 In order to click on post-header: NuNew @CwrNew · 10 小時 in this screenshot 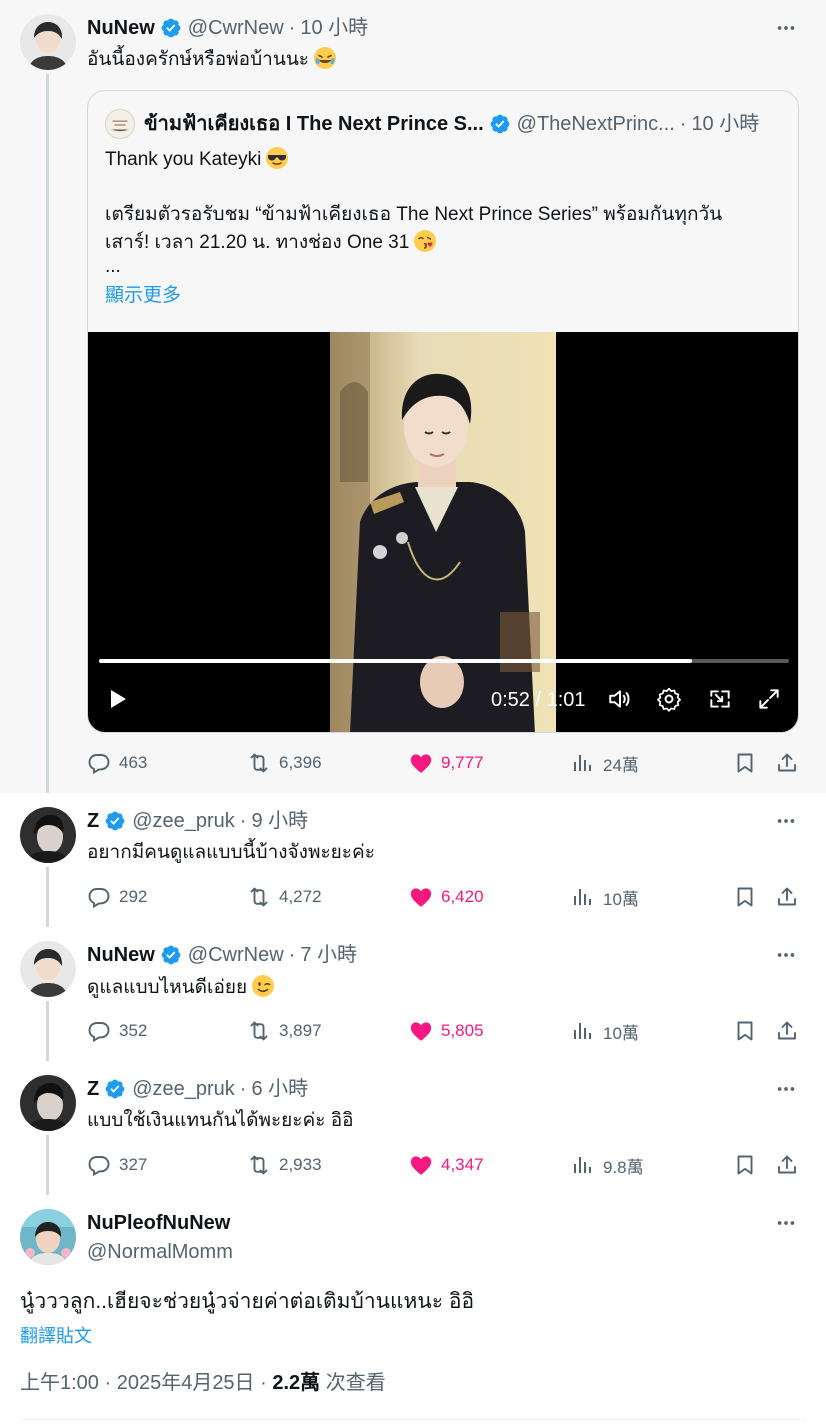, I will do `click(227, 28)`.